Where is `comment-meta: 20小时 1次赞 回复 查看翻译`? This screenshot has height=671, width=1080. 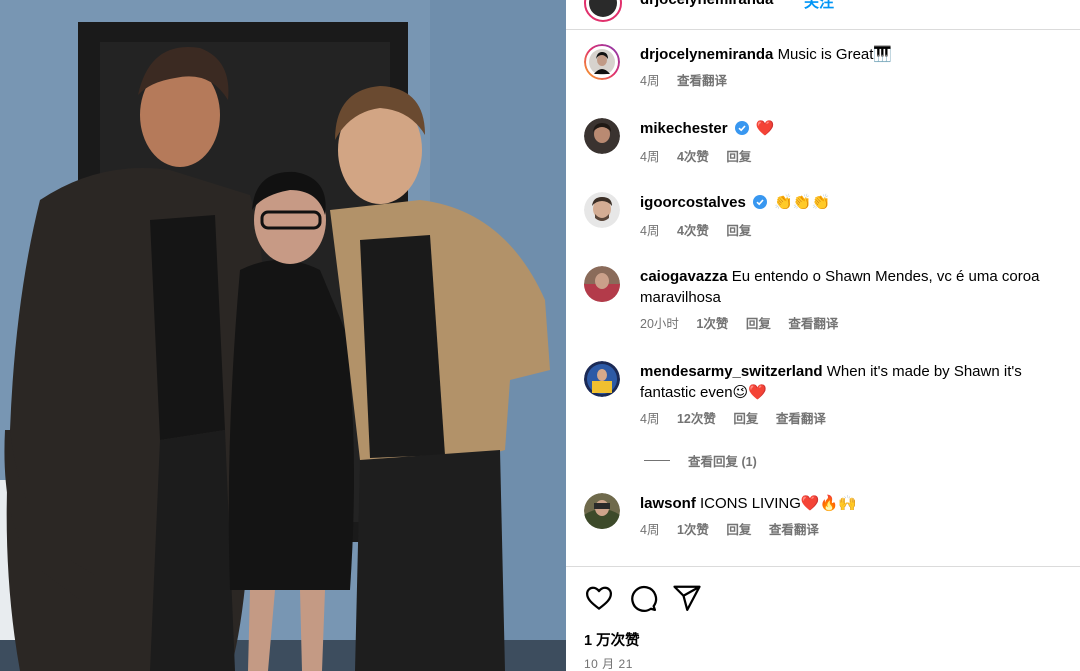
comment-meta: 20小时 1次赞 回复 查看翻译 is located at coordinates (850, 324).